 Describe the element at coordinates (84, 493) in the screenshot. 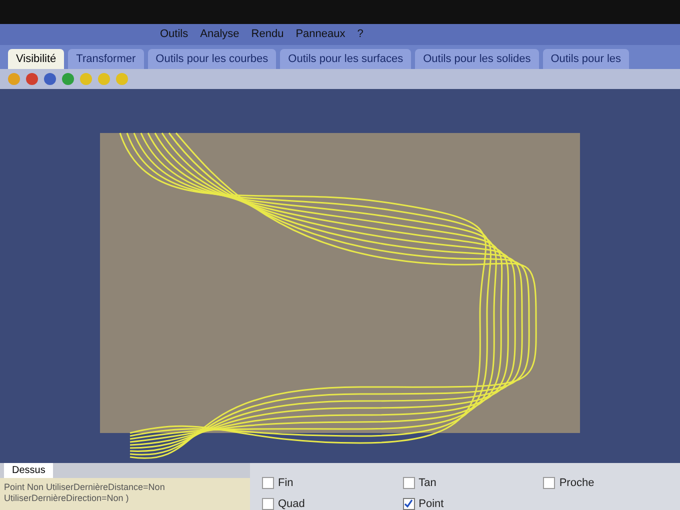

I see `command-history-line: Point Non UtiliserDernièreDistance=Non UtiliserDernièreDirection=Non )` at that location.